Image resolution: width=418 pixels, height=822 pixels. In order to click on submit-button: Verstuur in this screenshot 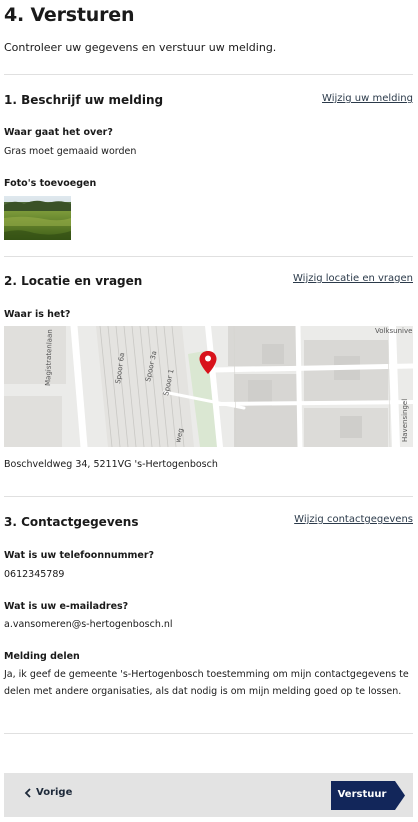, I will do `click(368, 795)`.